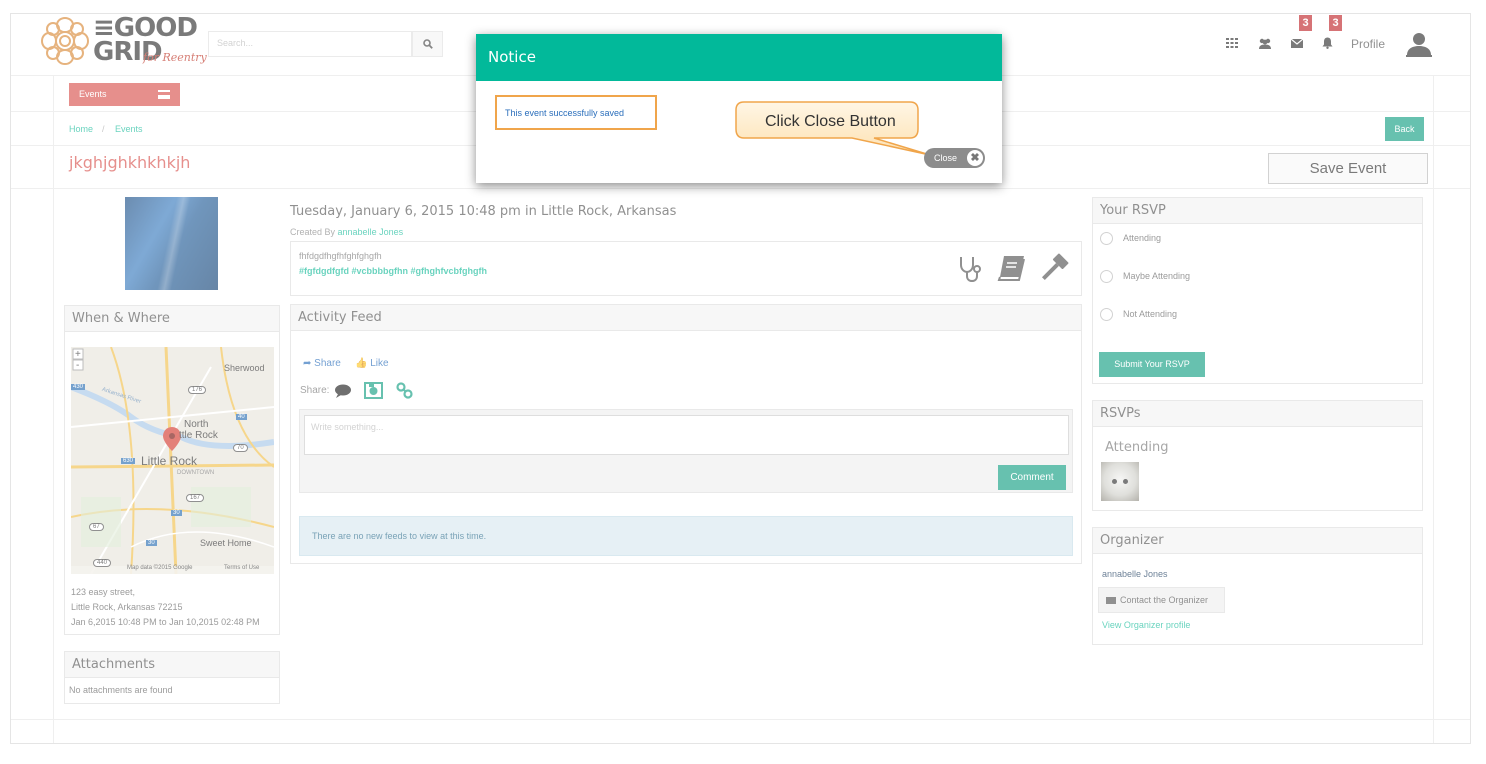 The height and width of the screenshot is (764, 1486). Describe the element at coordinates (576, 112) in the screenshot. I see `success-message: This event successfully saved` at that location.